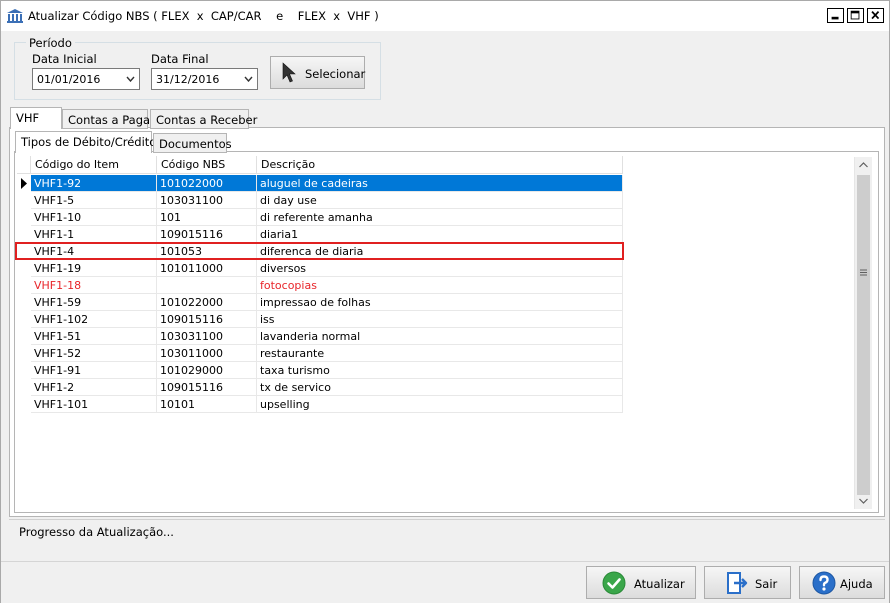 This screenshot has width=890, height=603. I want to click on atualizar-button: Atualizar, so click(641, 582).